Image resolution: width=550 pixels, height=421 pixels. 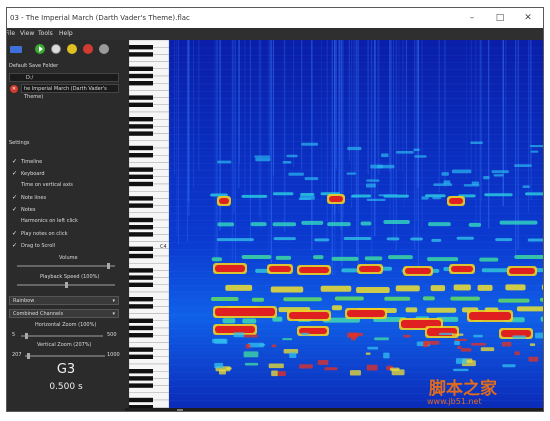 What do you see at coordinates (26, 336) in the screenshot?
I see `hzoom-slider-handle` at bounding box center [26, 336].